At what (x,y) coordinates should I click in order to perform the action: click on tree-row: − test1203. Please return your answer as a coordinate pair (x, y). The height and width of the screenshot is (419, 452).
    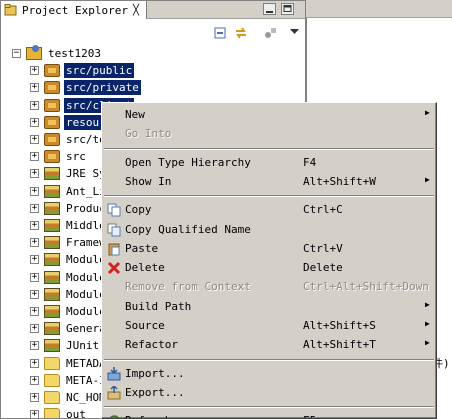
    Looking at the image, I should click on (153, 53).